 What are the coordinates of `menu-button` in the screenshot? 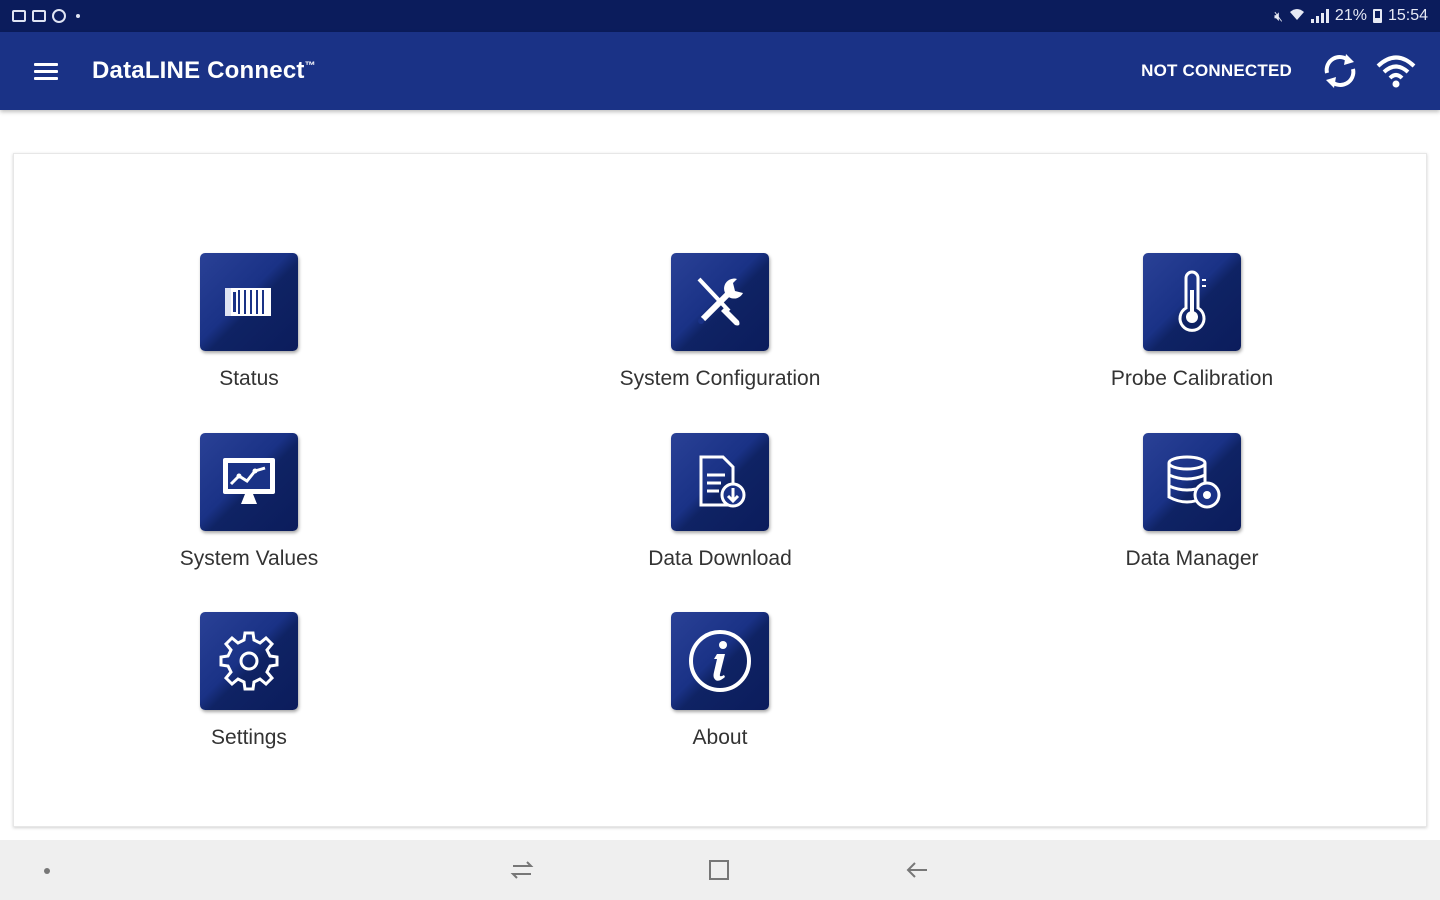 It's located at (46, 71).